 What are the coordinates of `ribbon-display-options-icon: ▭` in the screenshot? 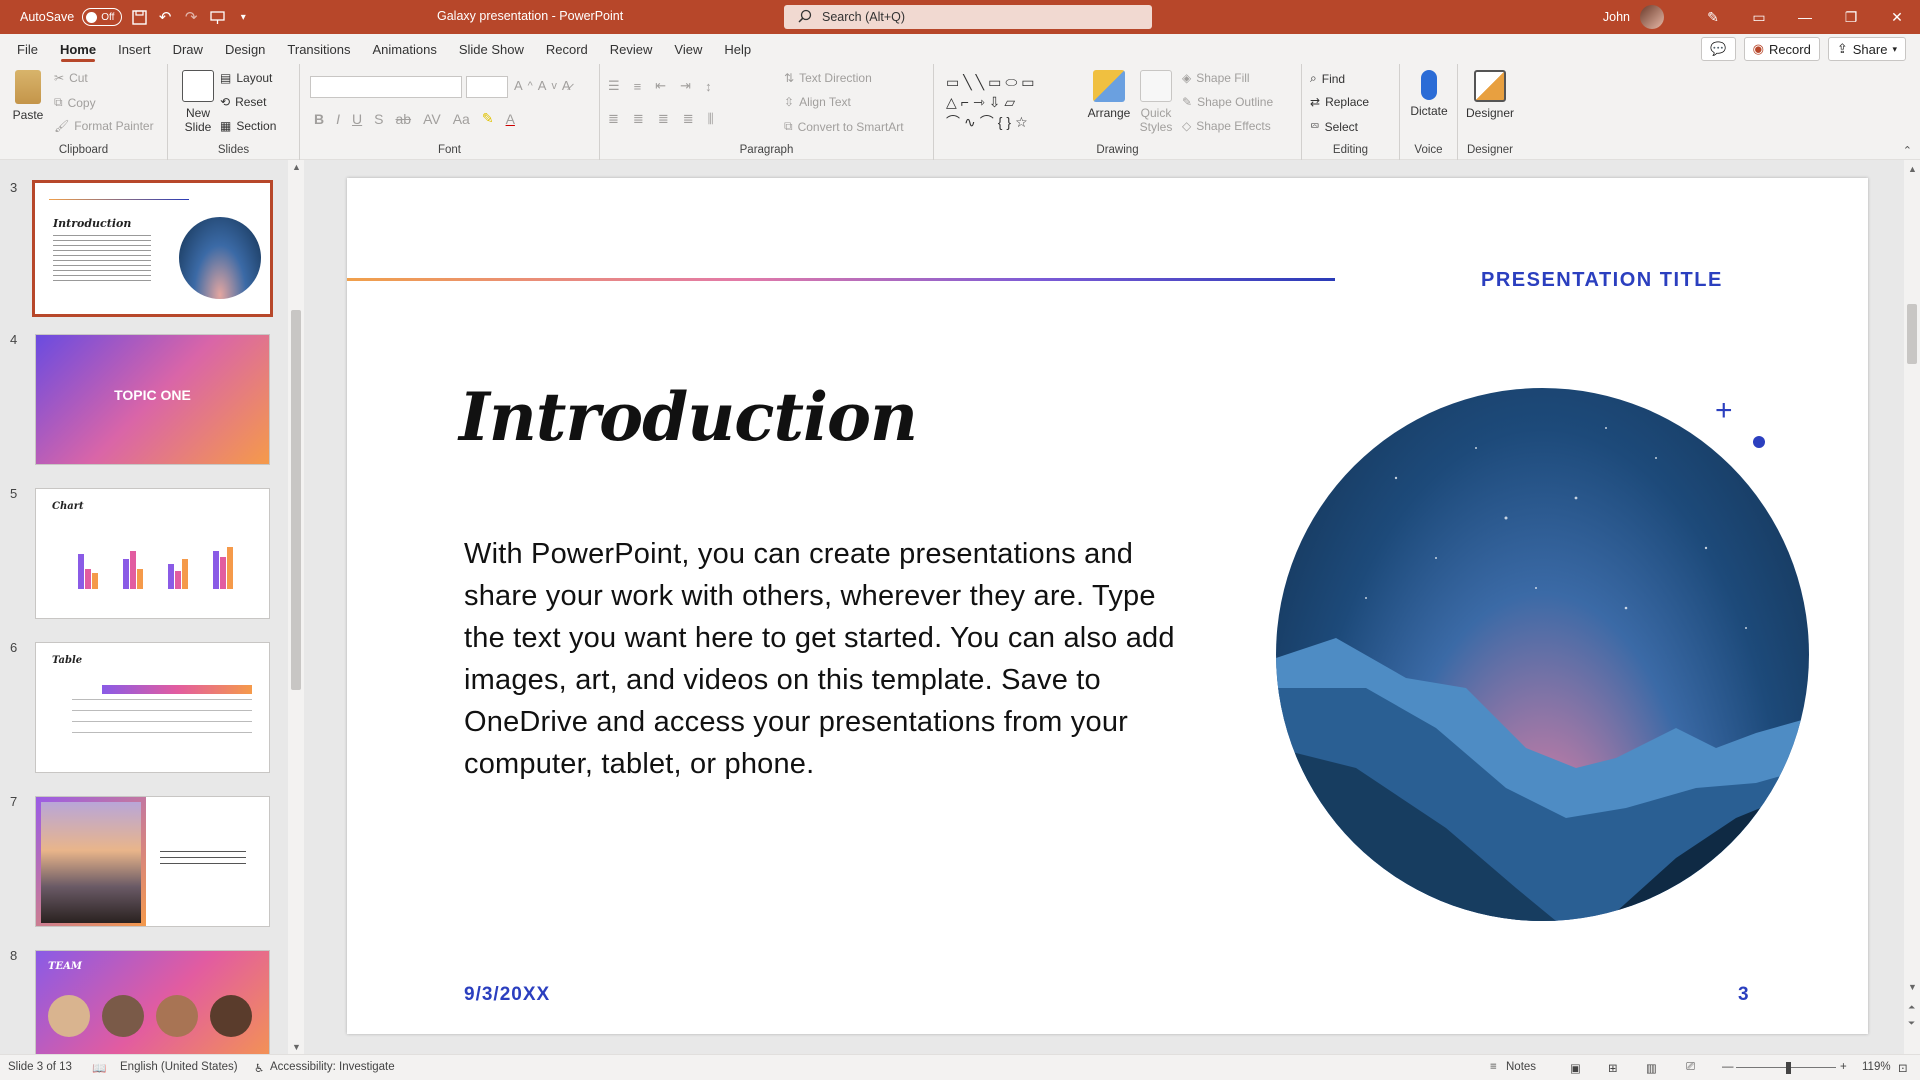 It's located at (1759, 17).